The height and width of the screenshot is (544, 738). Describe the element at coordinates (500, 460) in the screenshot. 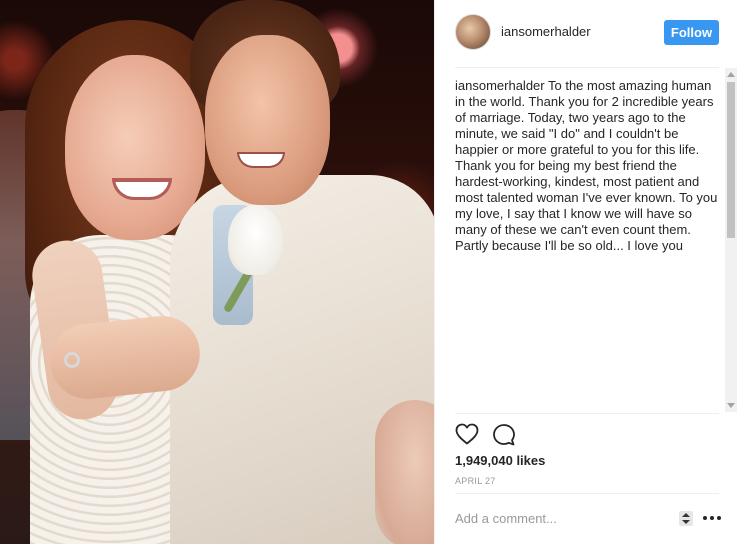

I see `likes-count: 1,949,040 likes` at that location.